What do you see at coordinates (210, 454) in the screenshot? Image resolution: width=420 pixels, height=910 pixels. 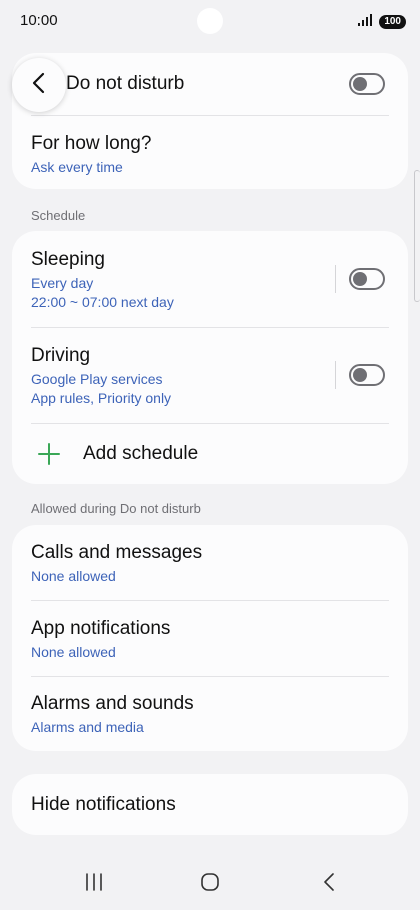 I see `add-schedule-button: Add schedule` at bounding box center [210, 454].